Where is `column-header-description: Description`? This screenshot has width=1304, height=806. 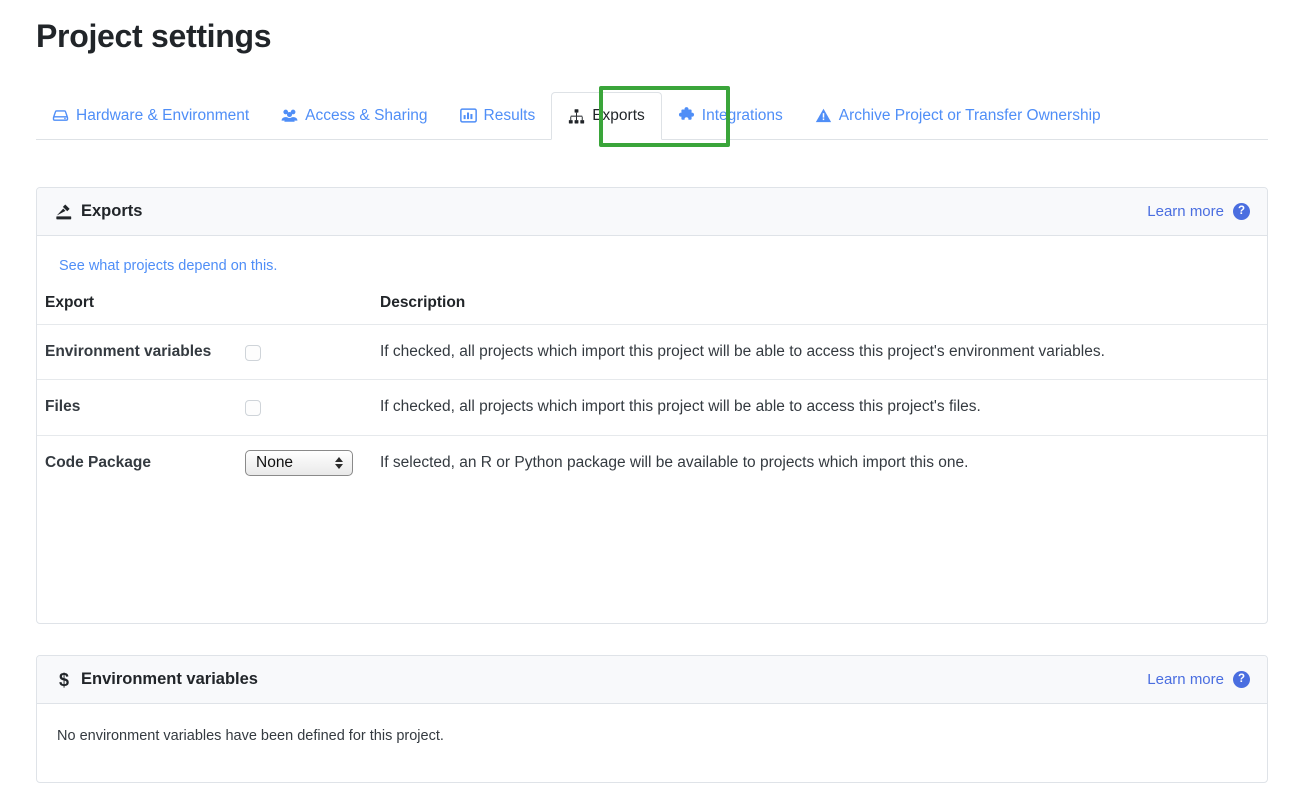
column-header-description: Description is located at coordinates (819, 306).